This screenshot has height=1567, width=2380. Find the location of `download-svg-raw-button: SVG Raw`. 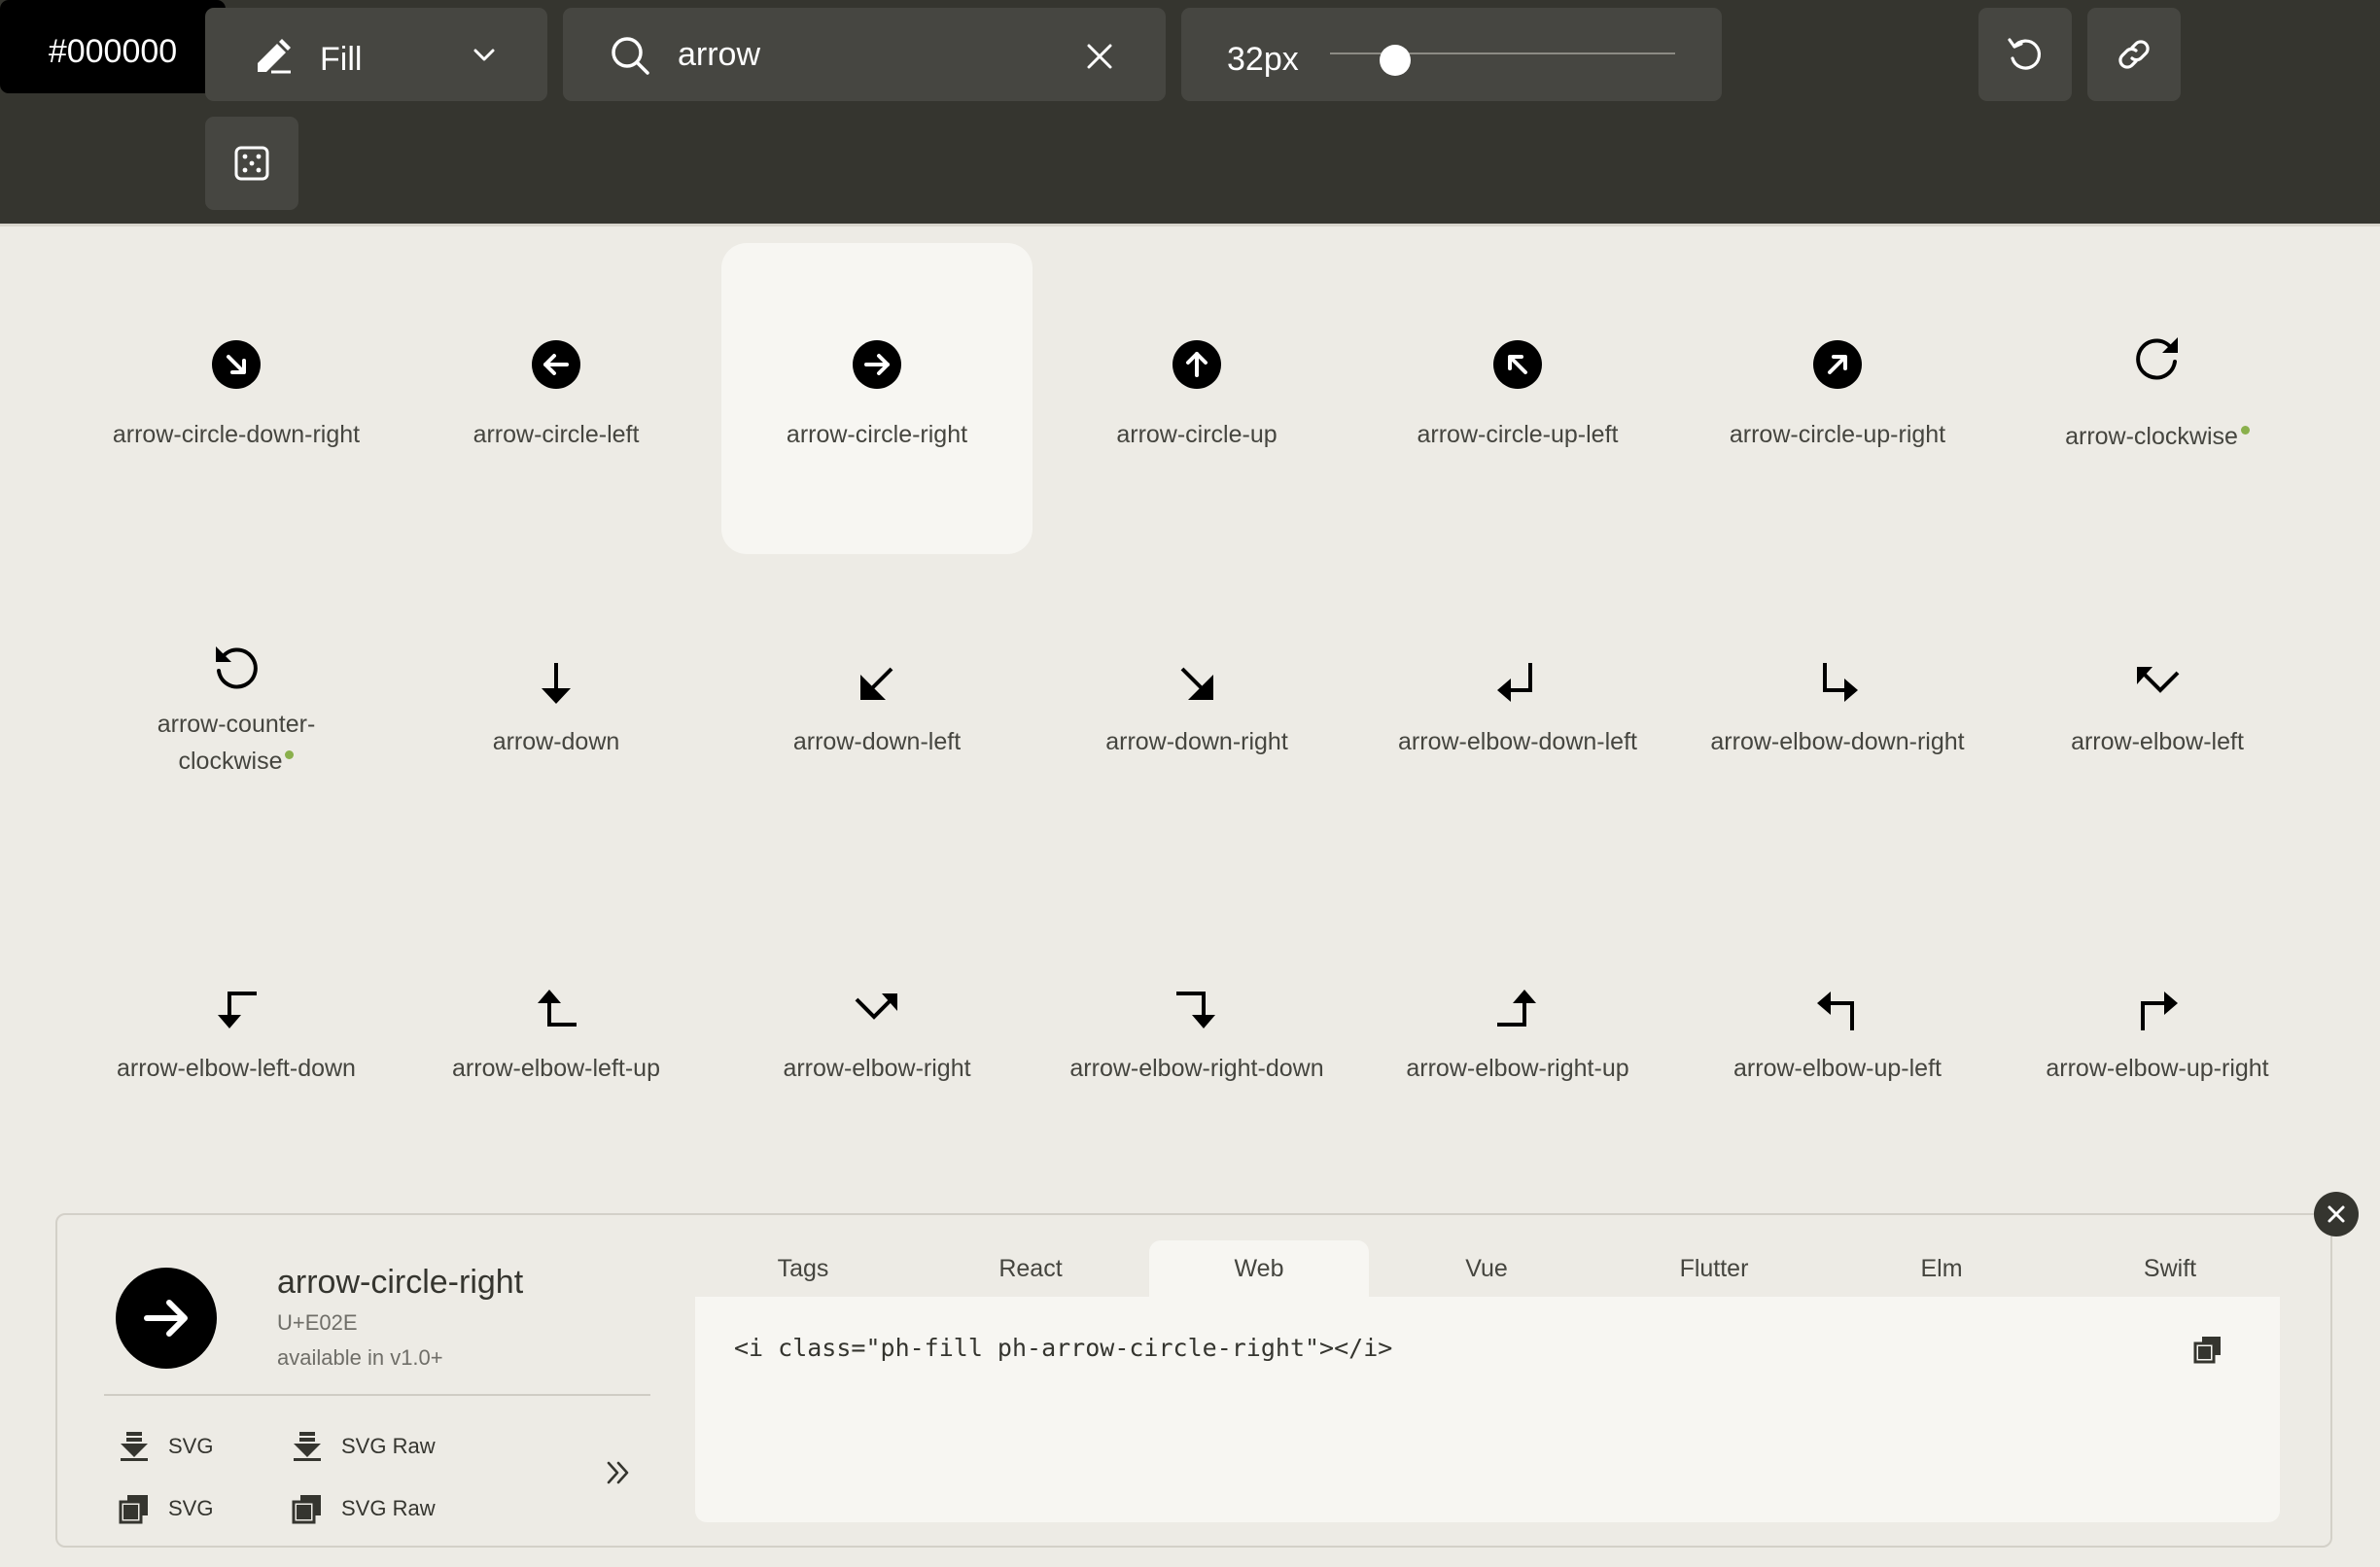

download-svg-raw-button: SVG Raw is located at coordinates (363, 1446).